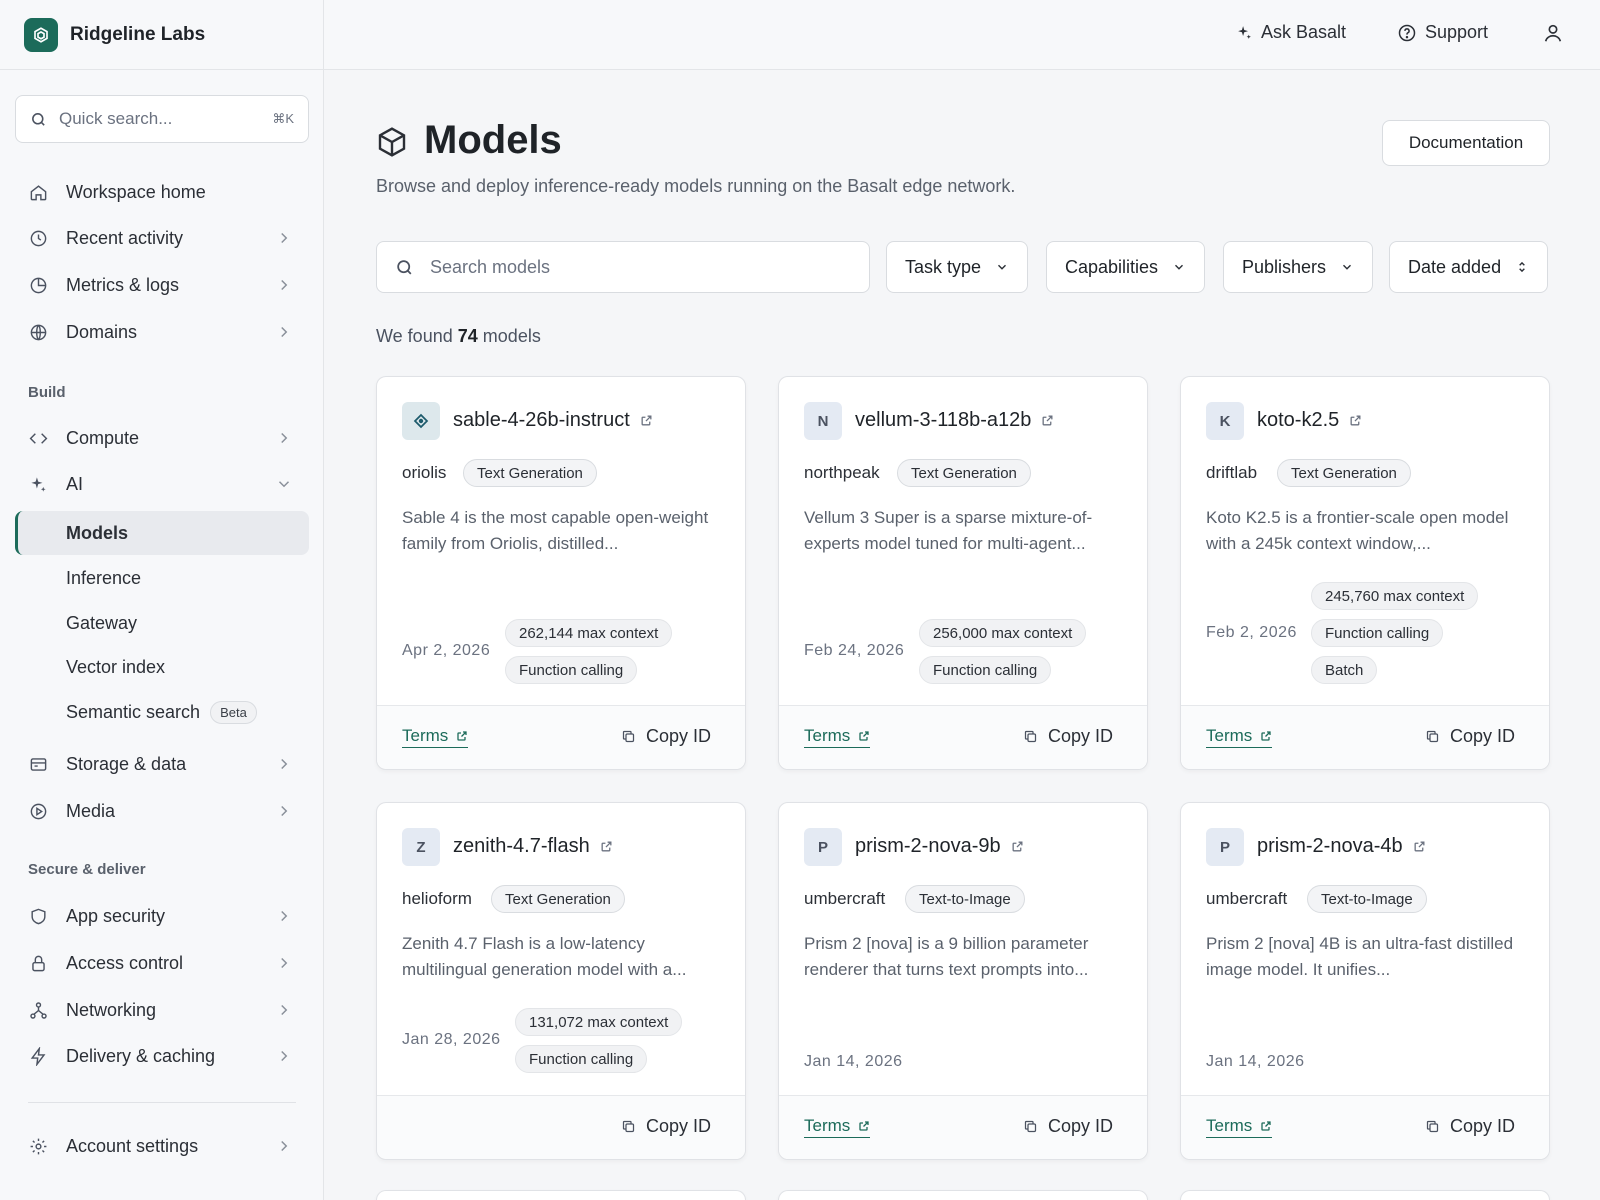 This screenshot has height=1200, width=1600. I want to click on ask-basalt-button: Ask Basalt, so click(1291, 32).